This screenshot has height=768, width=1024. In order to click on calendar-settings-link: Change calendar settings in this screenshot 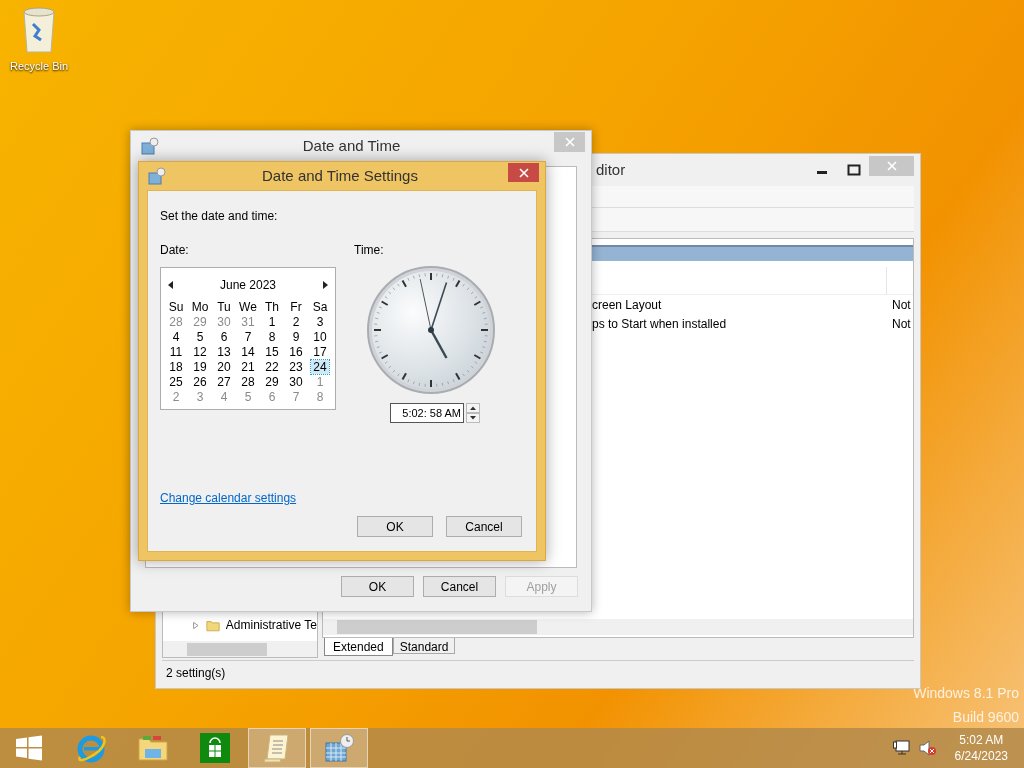, I will do `click(228, 498)`.